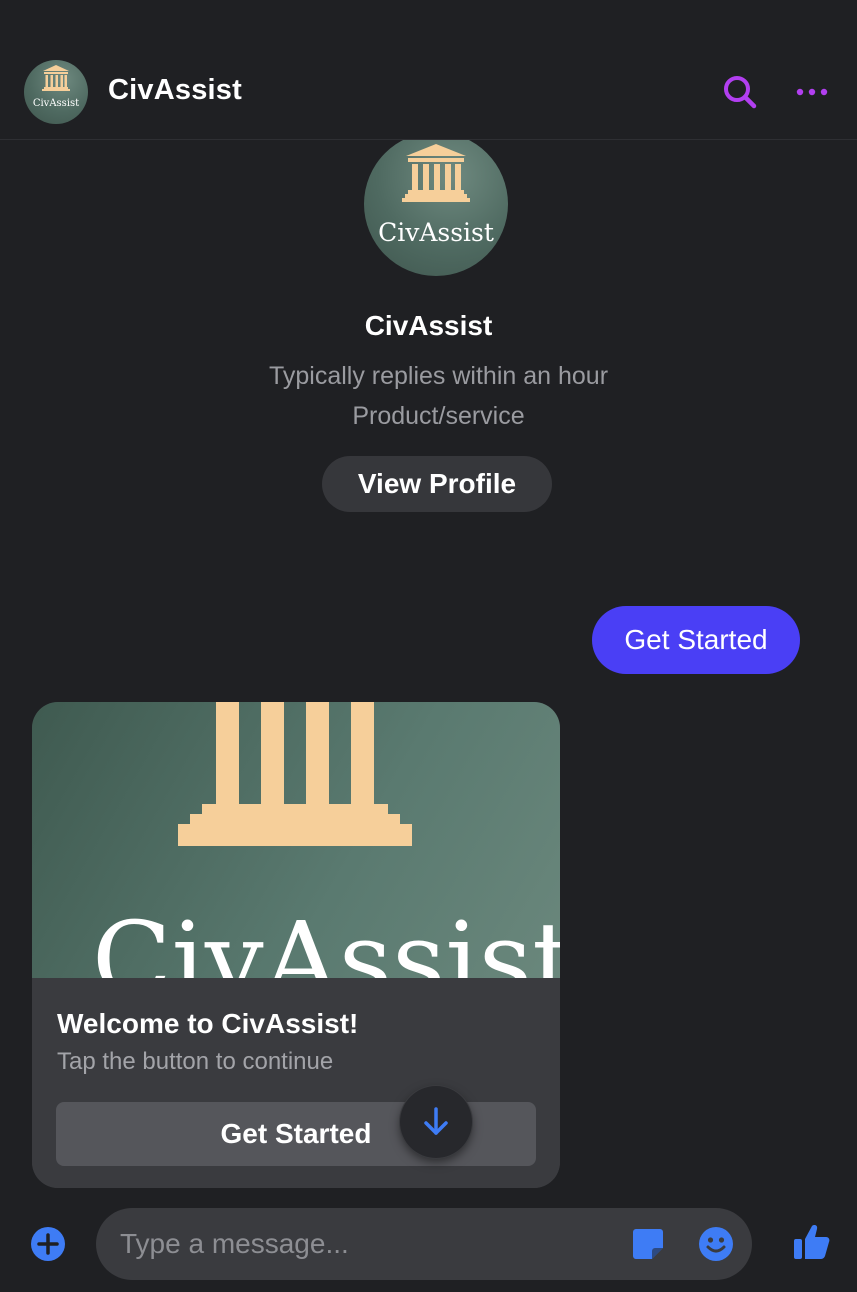 This screenshot has width=857, height=1292. Describe the element at coordinates (696, 640) in the screenshot. I see `outgoing-message-bubble: Get Started` at that location.